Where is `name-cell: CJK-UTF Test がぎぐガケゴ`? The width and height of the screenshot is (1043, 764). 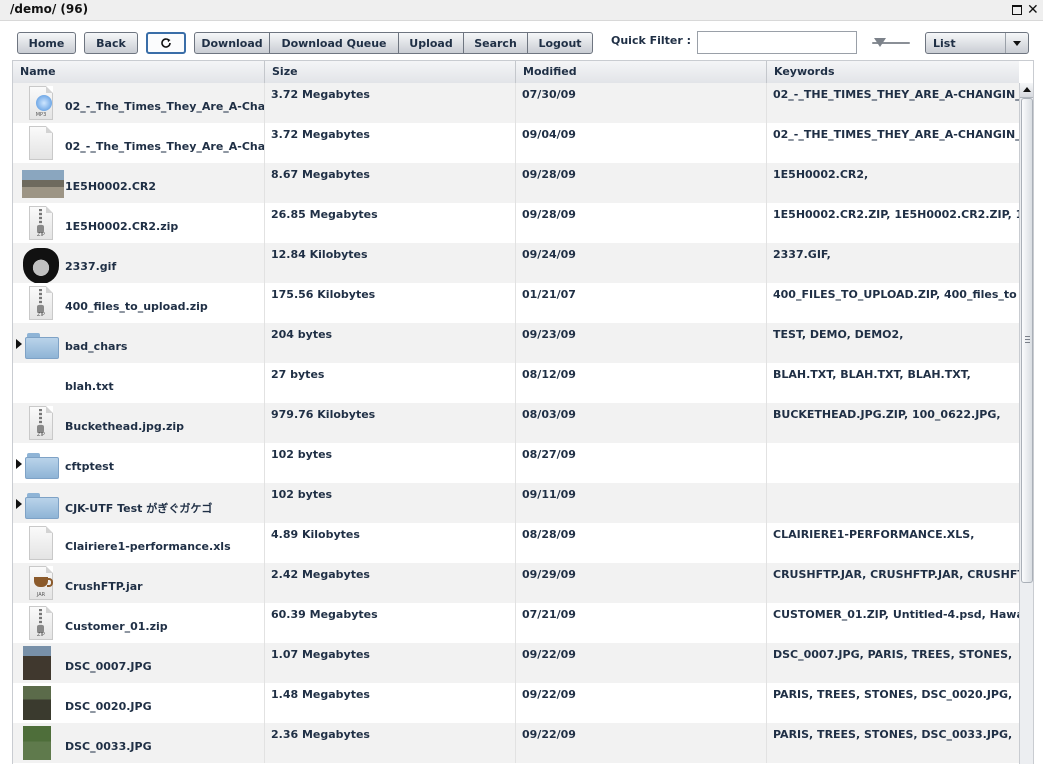 name-cell: CJK-UTF Test がぎぐガケゴ is located at coordinates (139, 503).